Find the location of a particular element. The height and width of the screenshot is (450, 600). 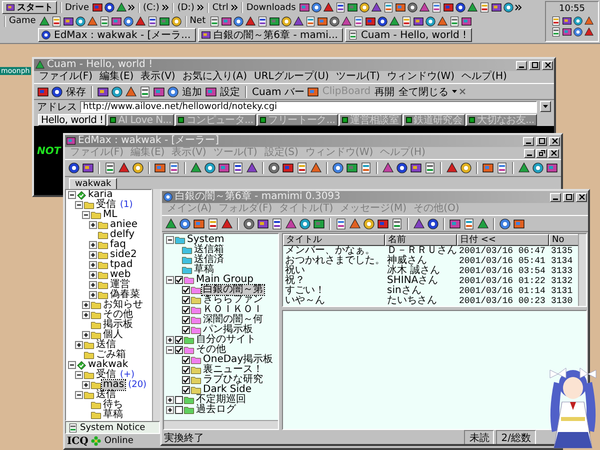

tree-item: 待ち is located at coordinates (113, 405).